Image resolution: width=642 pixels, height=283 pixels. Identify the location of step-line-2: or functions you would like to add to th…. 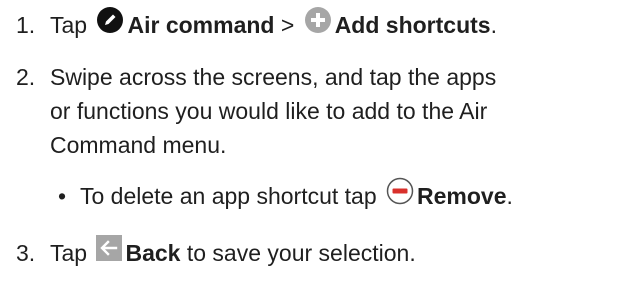
(269, 111).